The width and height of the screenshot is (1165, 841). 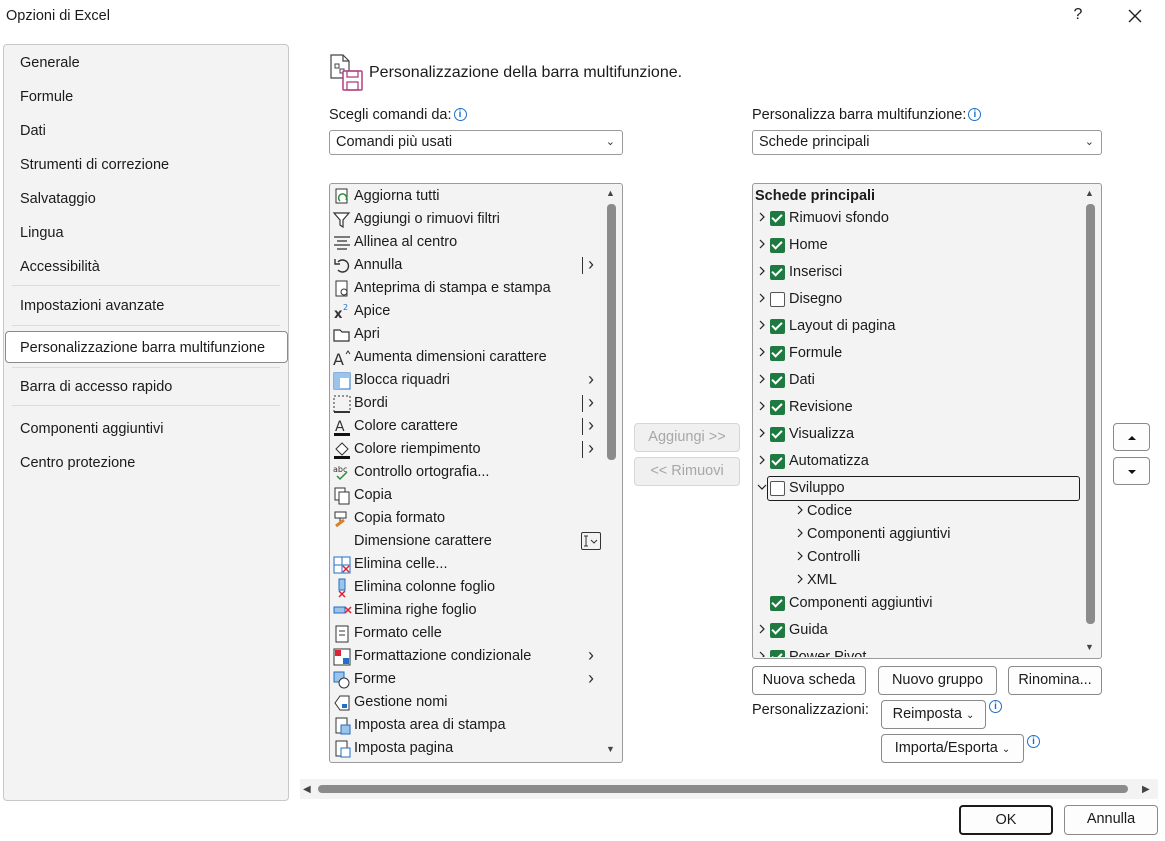 I want to click on command-item: Formattazione condizionale ›, so click(x=467, y=656).